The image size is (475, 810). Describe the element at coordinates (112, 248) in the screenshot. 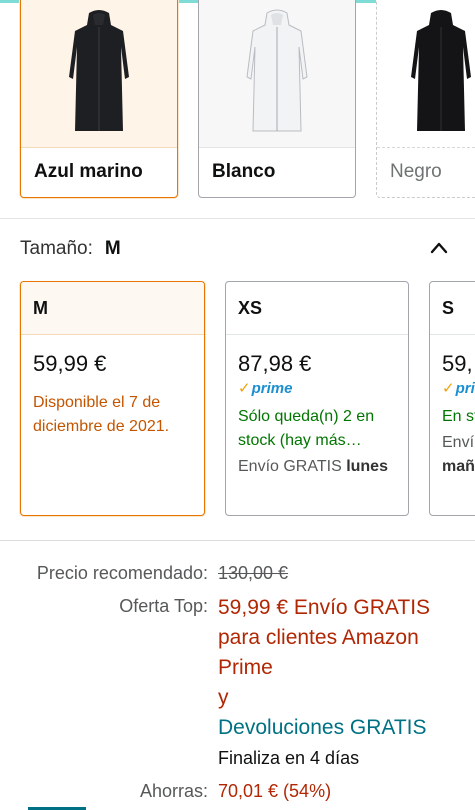

I see `size-selected-value: M` at that location.